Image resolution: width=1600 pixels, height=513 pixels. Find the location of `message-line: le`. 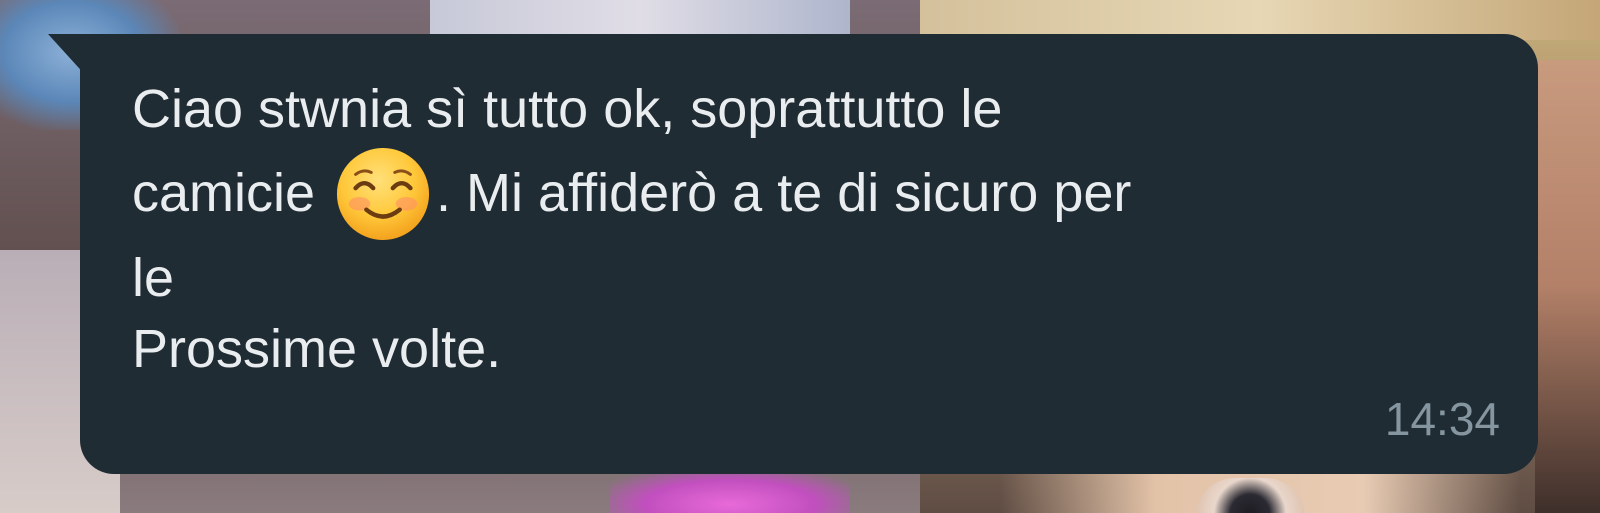

message-line: le is located at coordinates (153, 278).